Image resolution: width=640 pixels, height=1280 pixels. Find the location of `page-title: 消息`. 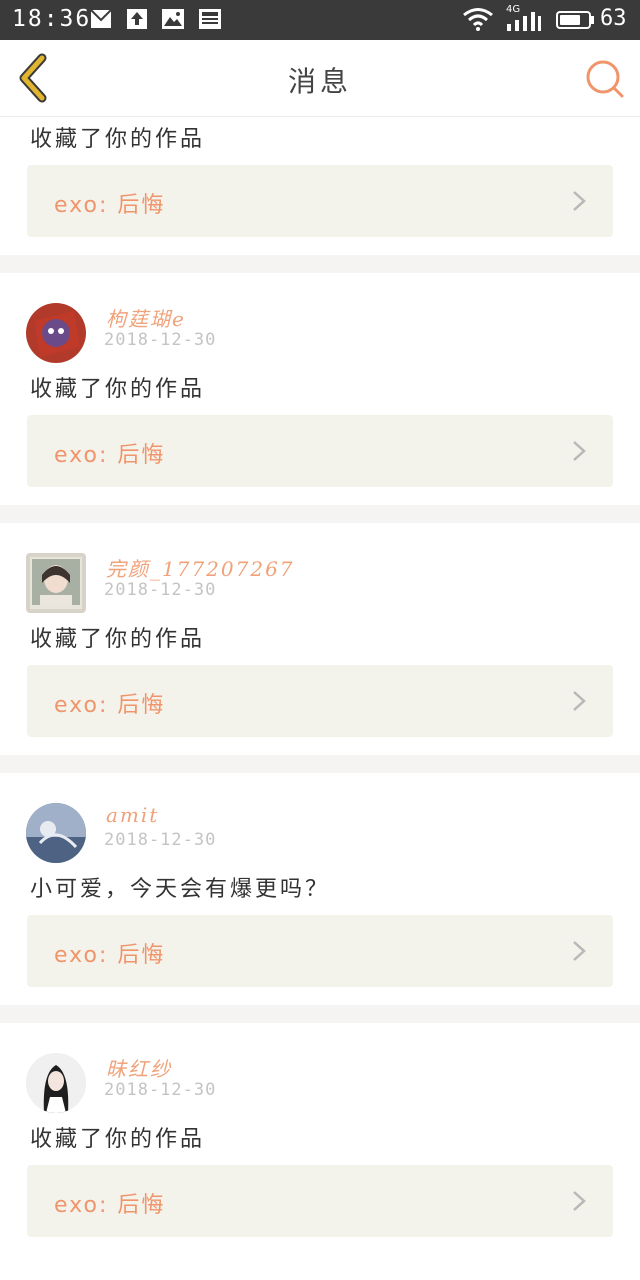

page-title: 消息 is located at coordinates (319, 81).